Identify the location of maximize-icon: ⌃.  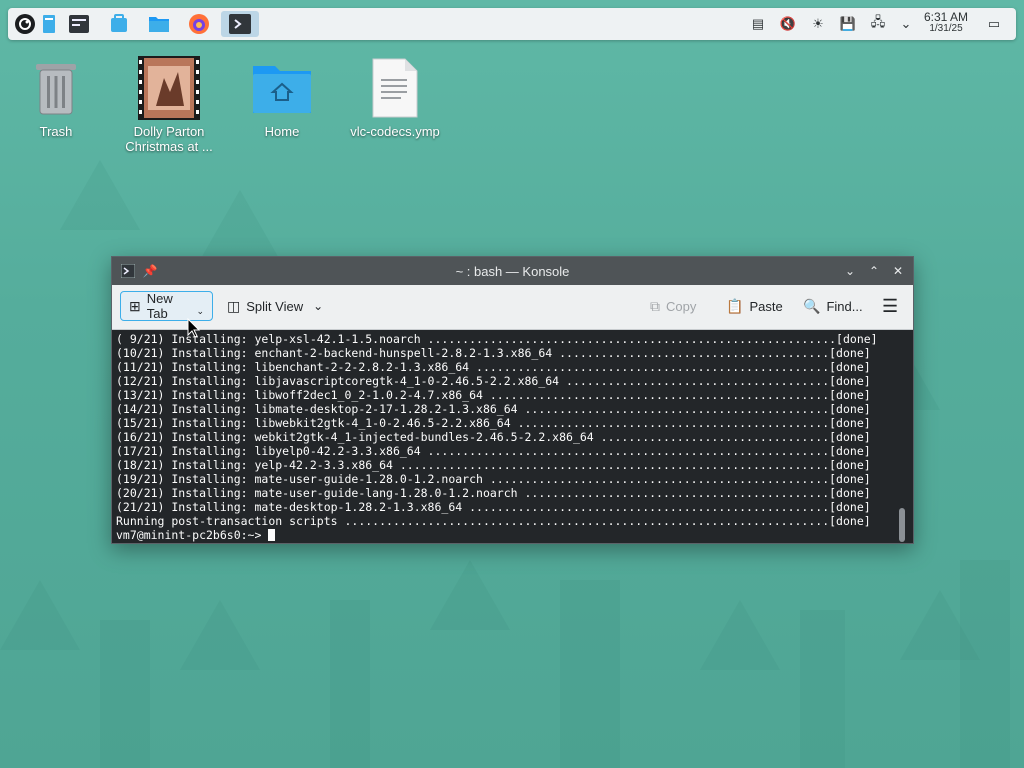
(874, 271).